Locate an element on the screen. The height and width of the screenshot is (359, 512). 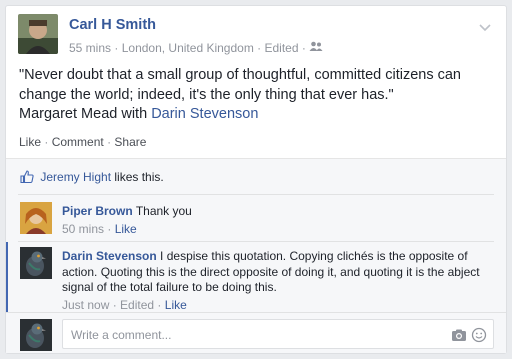
post-location: London, United Kingdom is located at coordinates (188, 48).